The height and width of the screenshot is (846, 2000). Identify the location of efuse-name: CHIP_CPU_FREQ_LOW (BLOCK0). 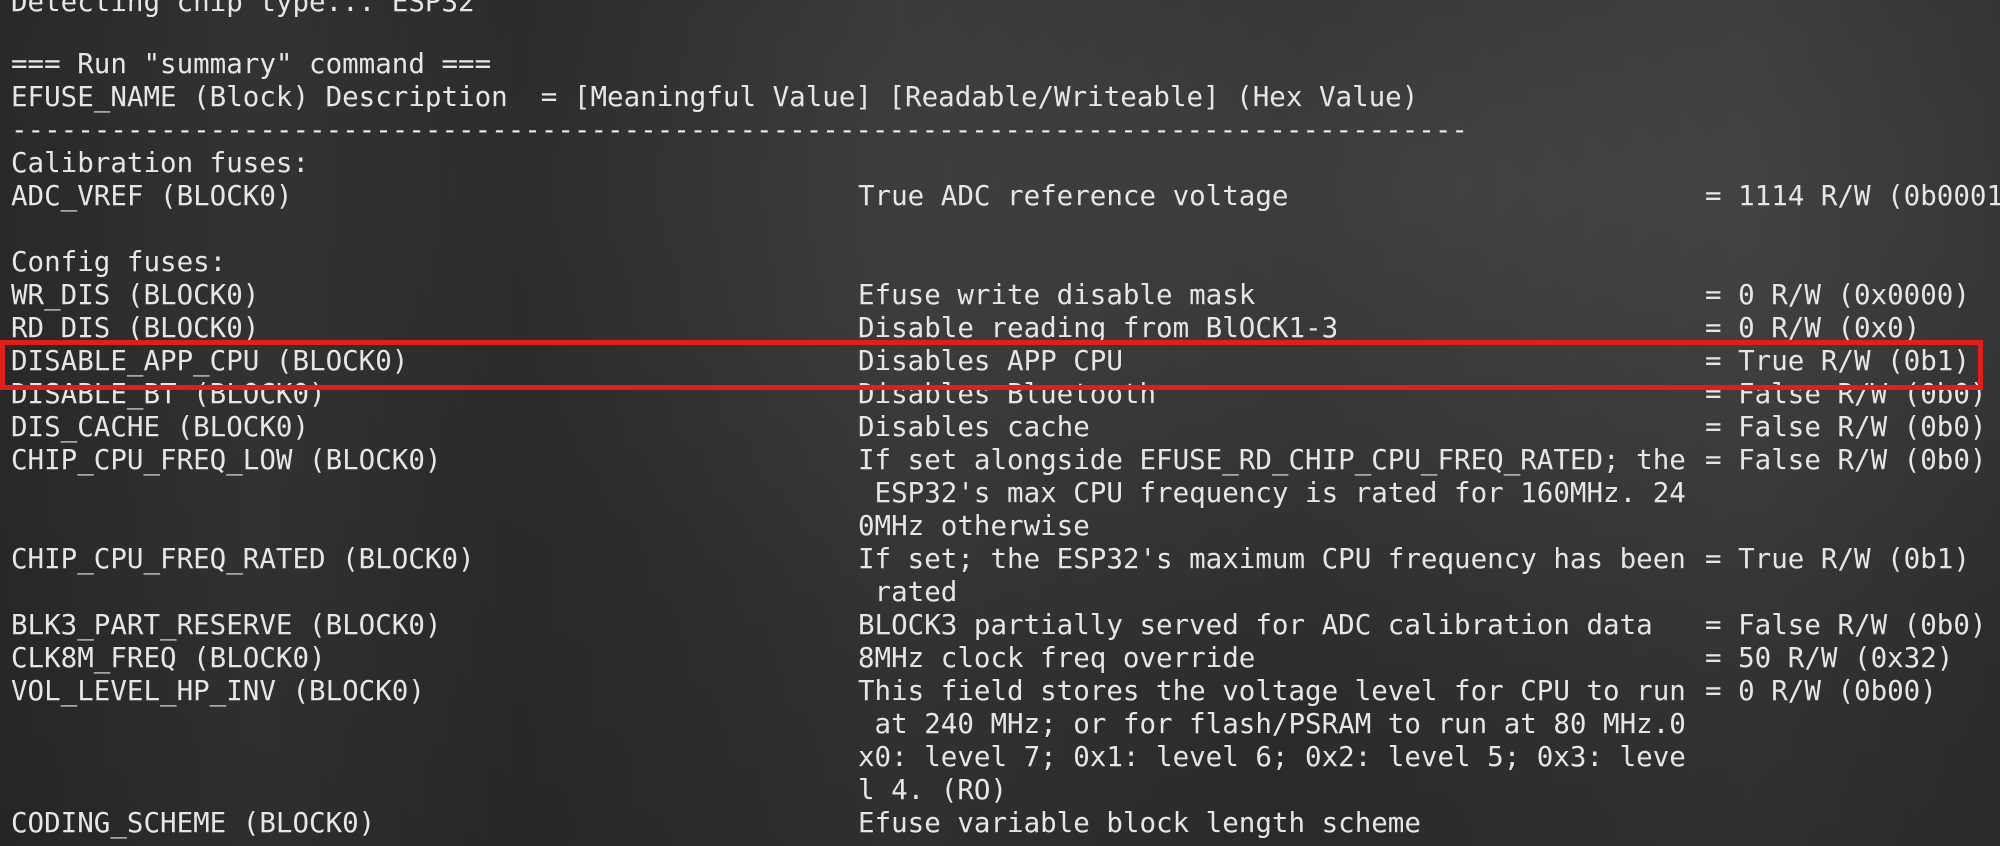
(226, 460).